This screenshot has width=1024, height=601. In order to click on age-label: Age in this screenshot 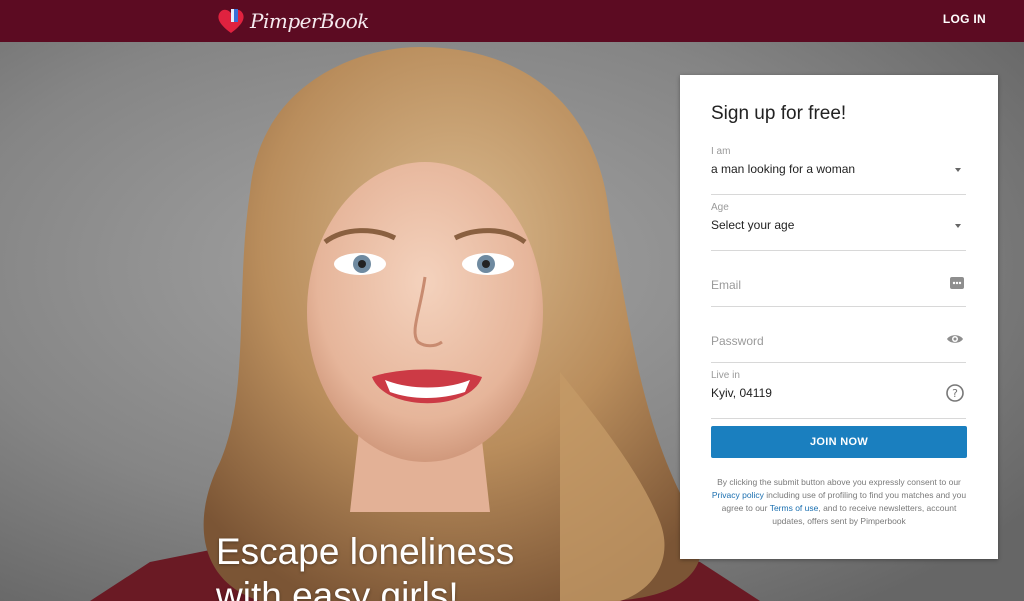, I will do `click(720, 207)`.